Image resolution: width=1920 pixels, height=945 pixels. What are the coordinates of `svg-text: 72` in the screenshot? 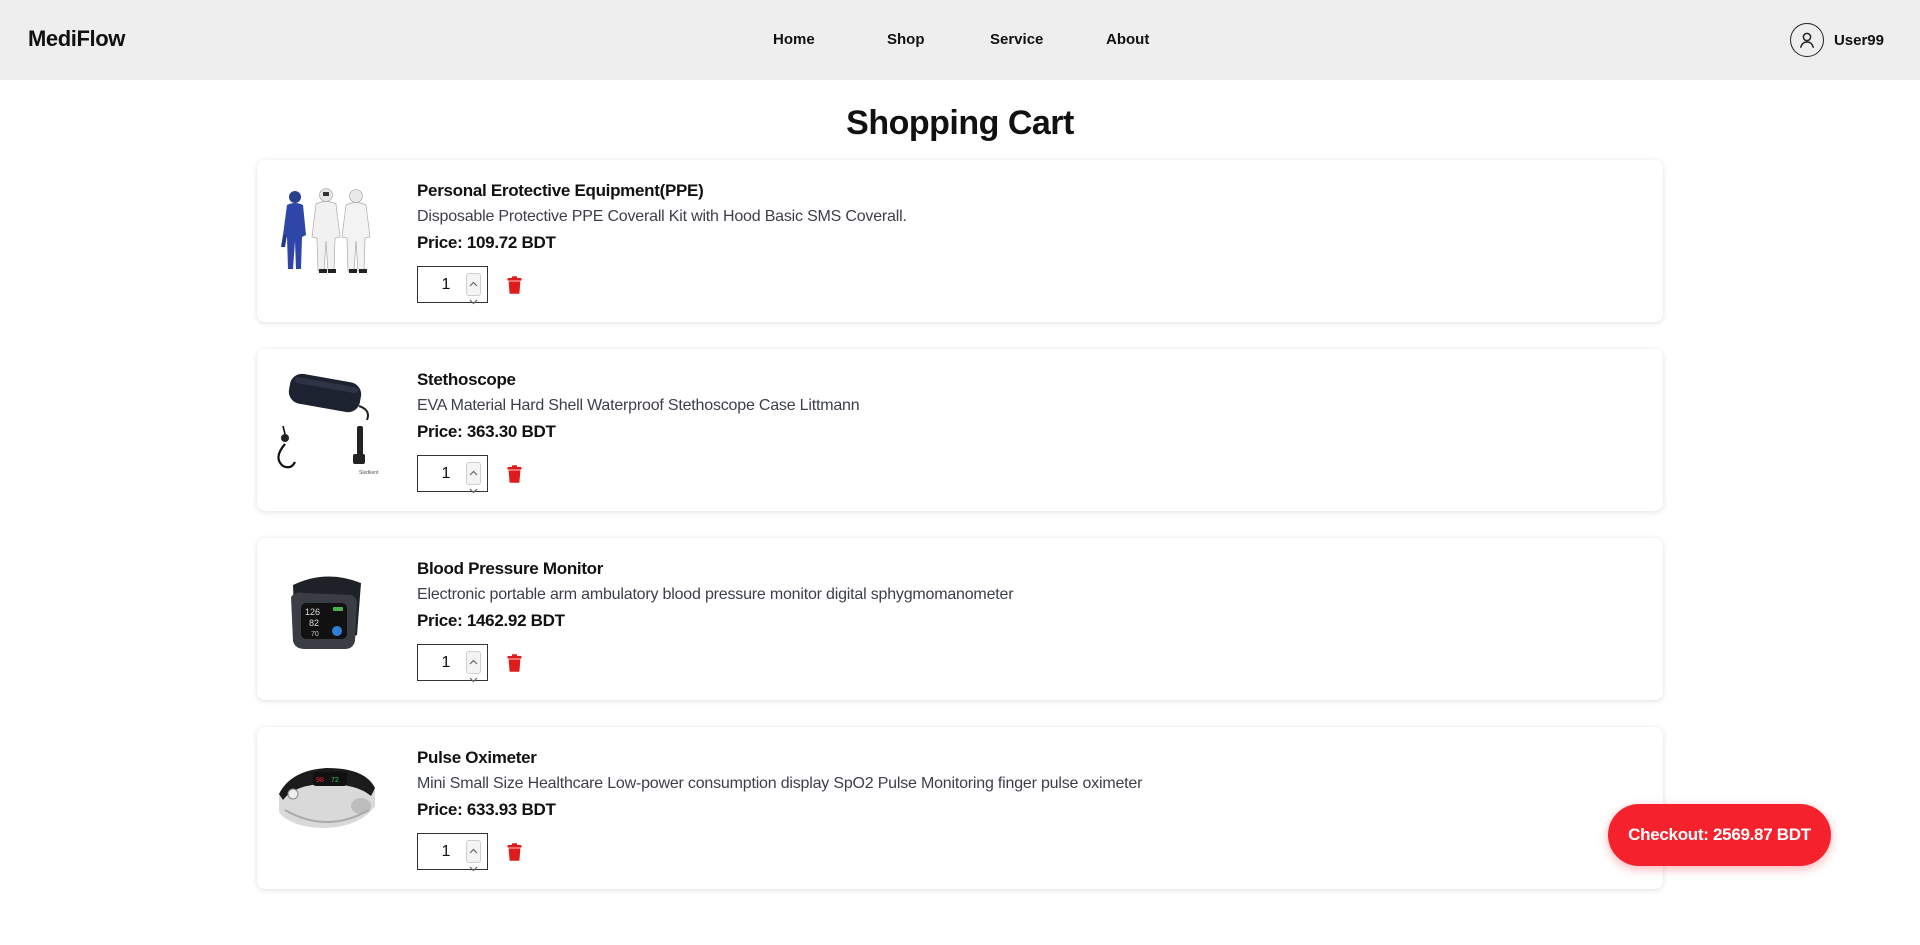 It's located at (335, 780).